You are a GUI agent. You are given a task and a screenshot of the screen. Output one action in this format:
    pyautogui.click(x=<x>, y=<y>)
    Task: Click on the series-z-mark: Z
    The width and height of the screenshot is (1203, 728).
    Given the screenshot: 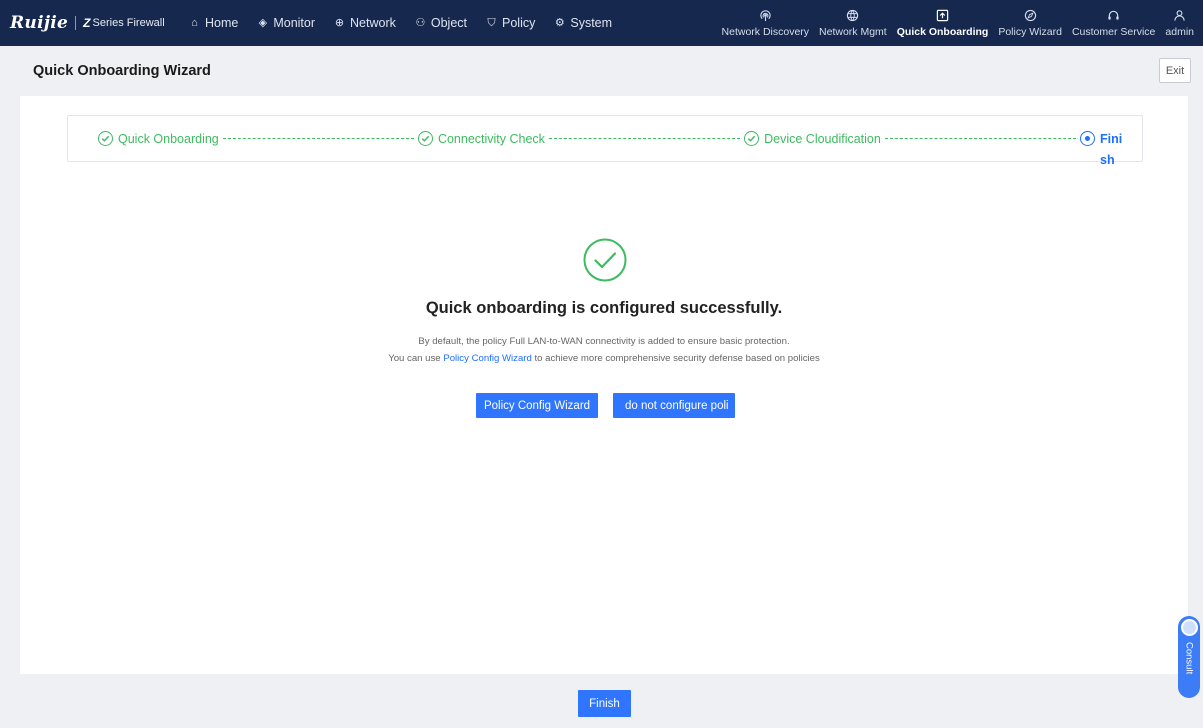 What is the action you would take?
    pyautogui.click(x=87, y=23)
    